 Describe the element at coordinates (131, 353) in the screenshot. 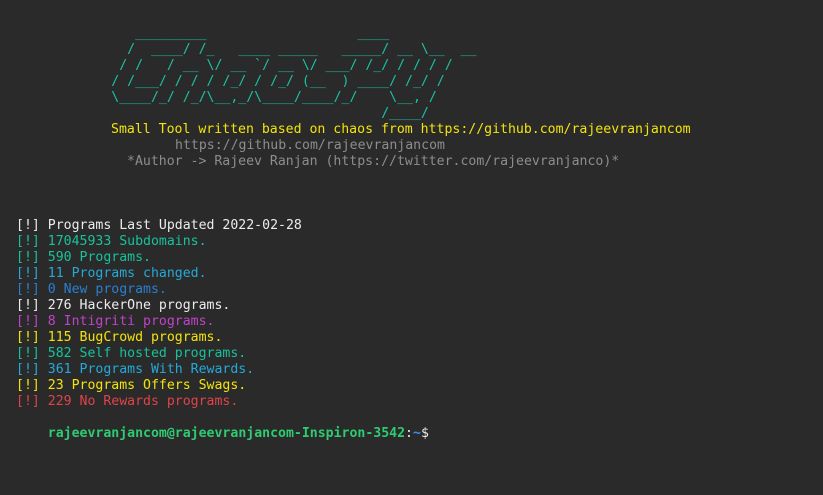

I see `output-line: [!] 582 Self hosted programs.` at that location.